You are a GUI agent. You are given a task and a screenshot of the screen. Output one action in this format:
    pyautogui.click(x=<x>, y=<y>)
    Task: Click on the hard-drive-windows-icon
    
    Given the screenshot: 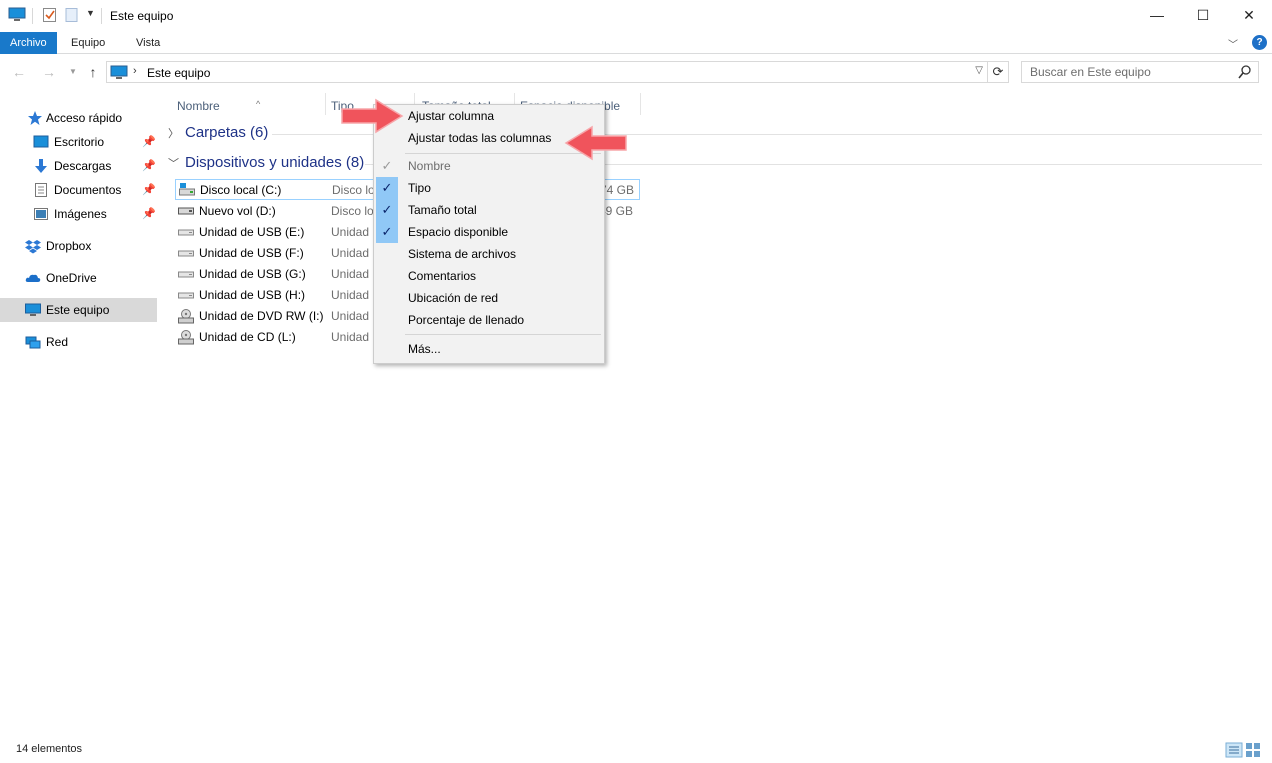 What is the action you would take?
    pyautogui.click(x=187, y=189)
    